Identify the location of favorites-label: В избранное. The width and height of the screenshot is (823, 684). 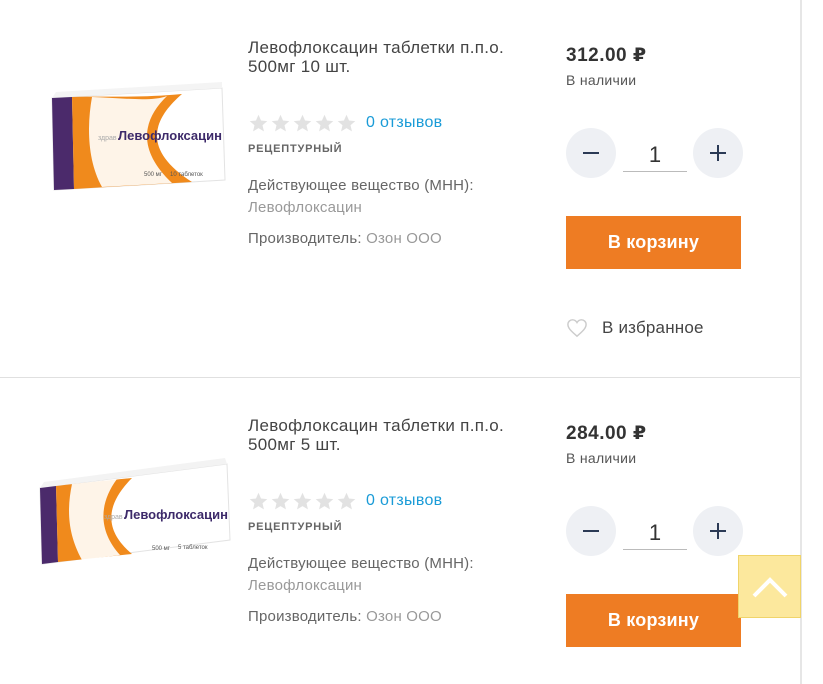
(653, 327).